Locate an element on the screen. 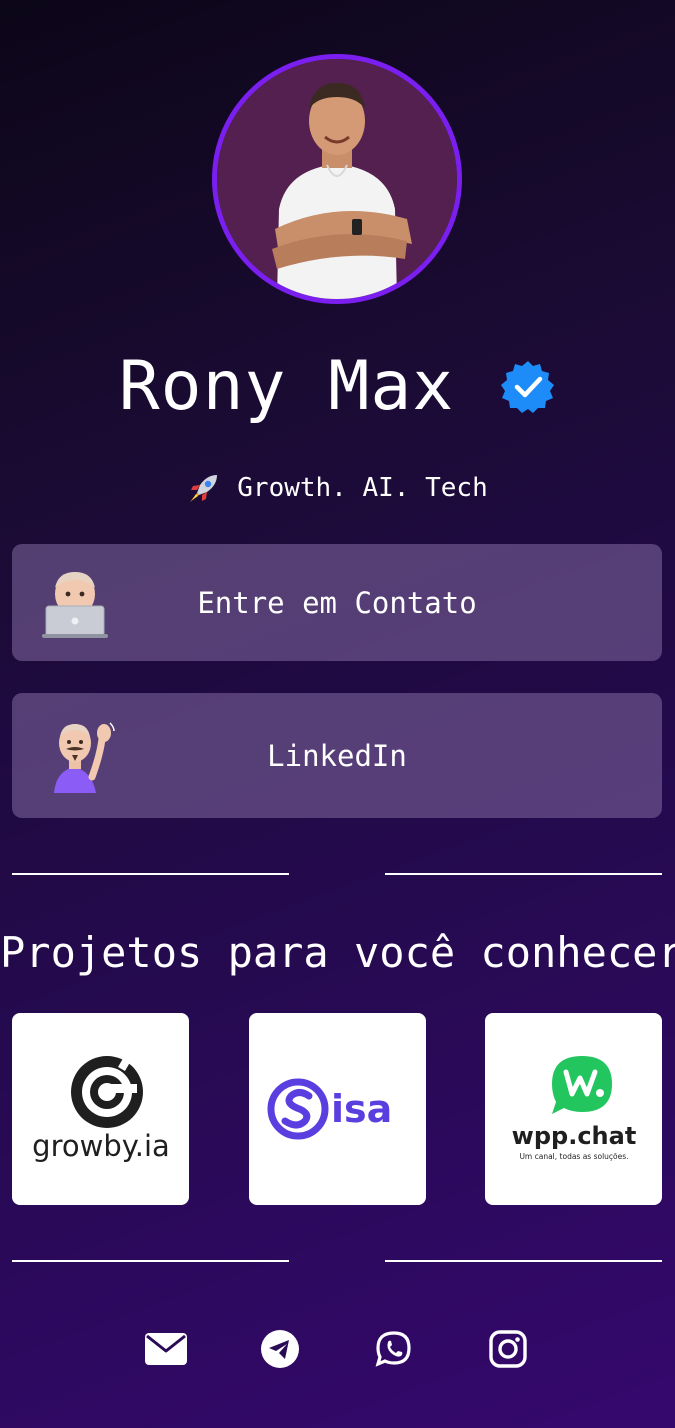  contact-button-label: Entre em Contato is located at coordinates (337, 602).